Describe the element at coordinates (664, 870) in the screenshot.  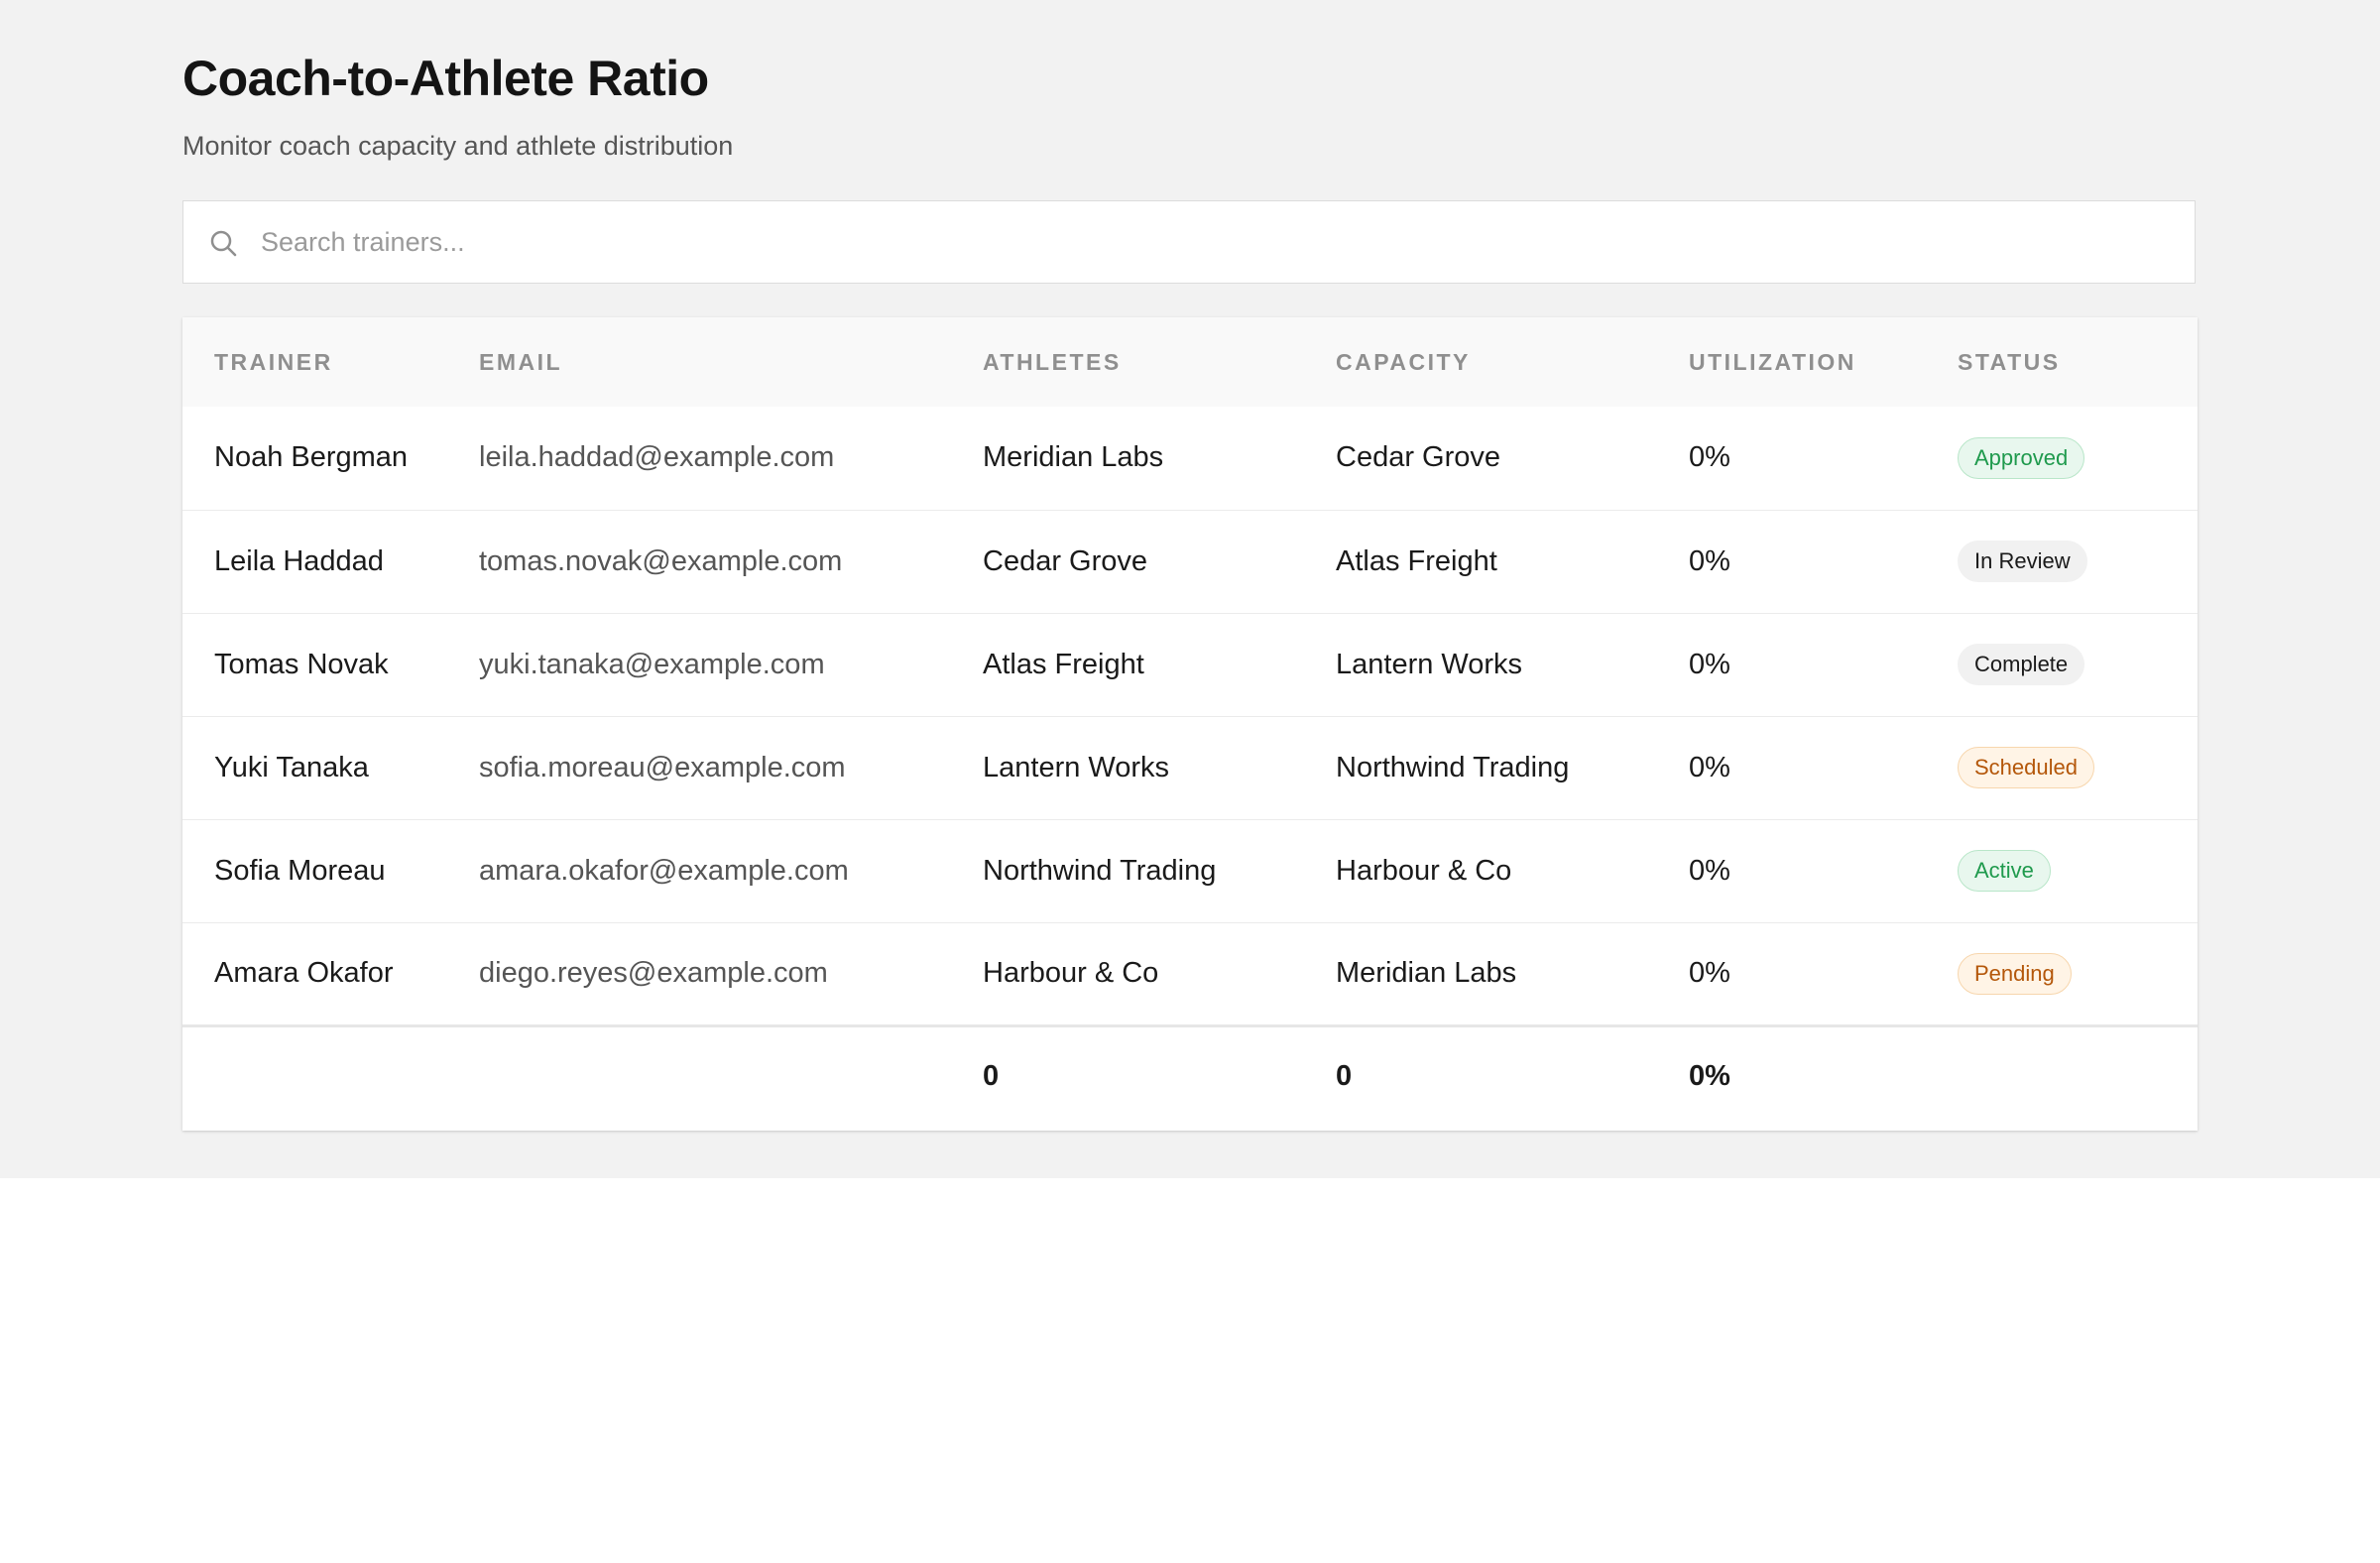
I see `trainer-email: amara.okafor@example.com` at that location.